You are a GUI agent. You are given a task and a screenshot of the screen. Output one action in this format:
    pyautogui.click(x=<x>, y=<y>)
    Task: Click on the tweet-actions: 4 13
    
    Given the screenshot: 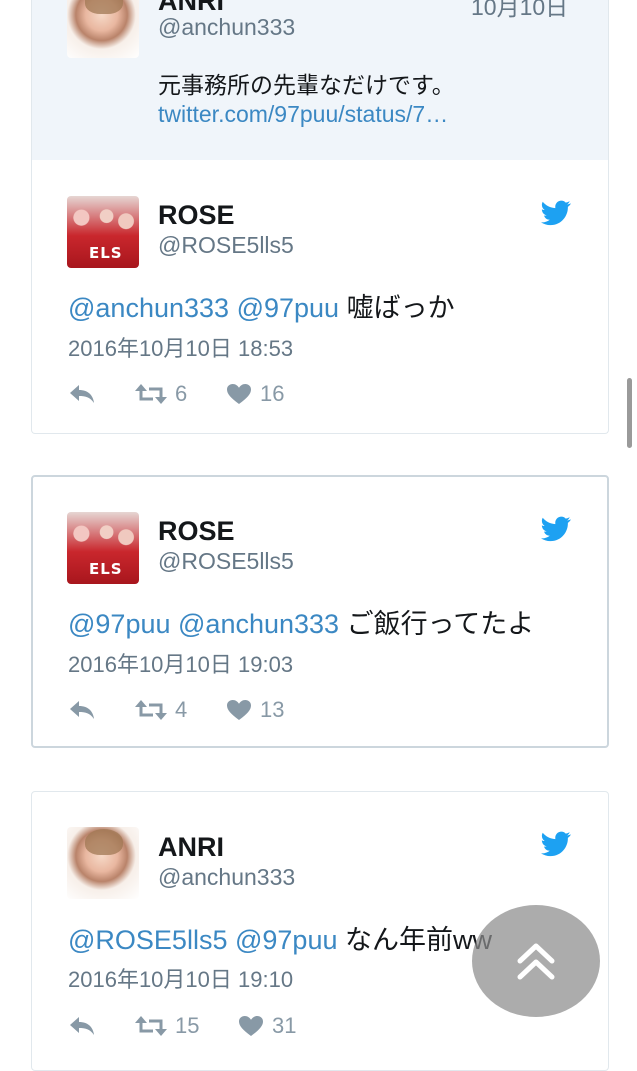 What is the action you would take?
    pyautogui.click(x=218, y=710)
    